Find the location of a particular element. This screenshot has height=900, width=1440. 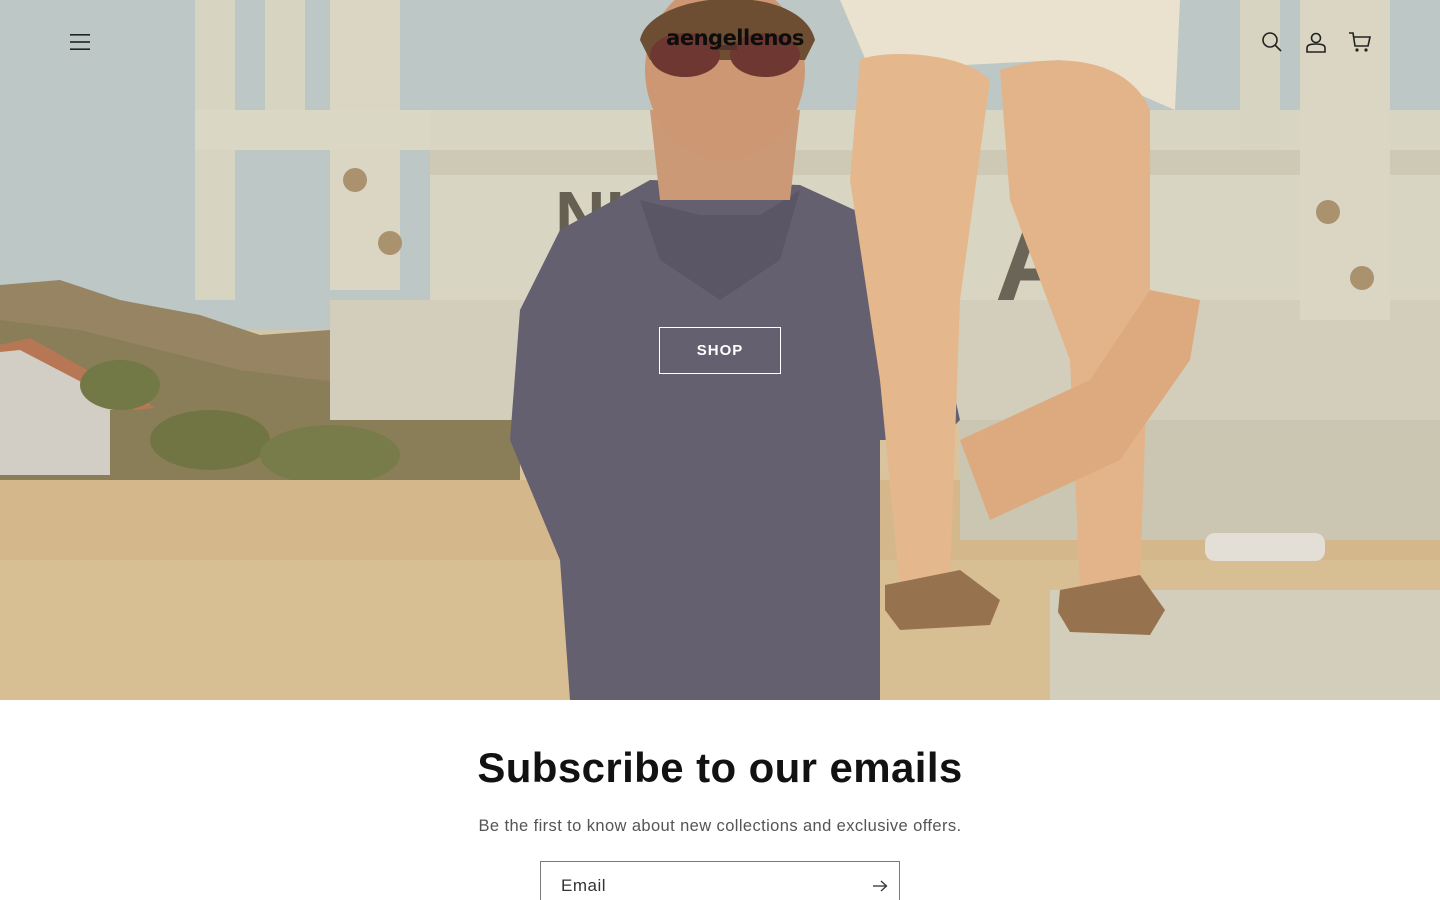

email-form is located at coordinates (720, 880).